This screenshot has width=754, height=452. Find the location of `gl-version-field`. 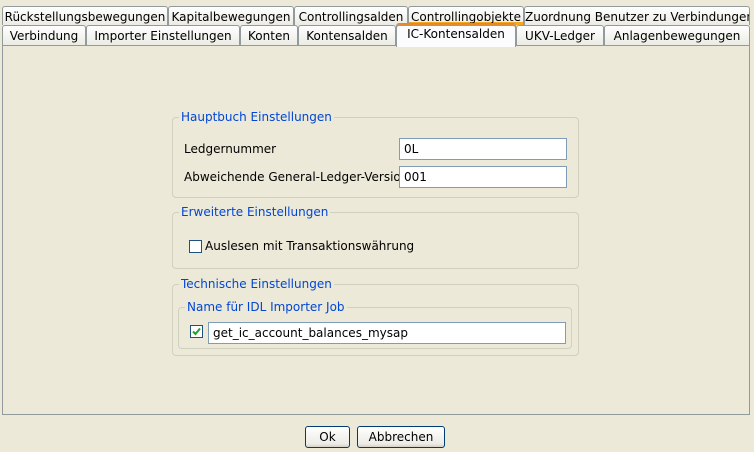

gl-version-field is located at coordinates (483, 177).